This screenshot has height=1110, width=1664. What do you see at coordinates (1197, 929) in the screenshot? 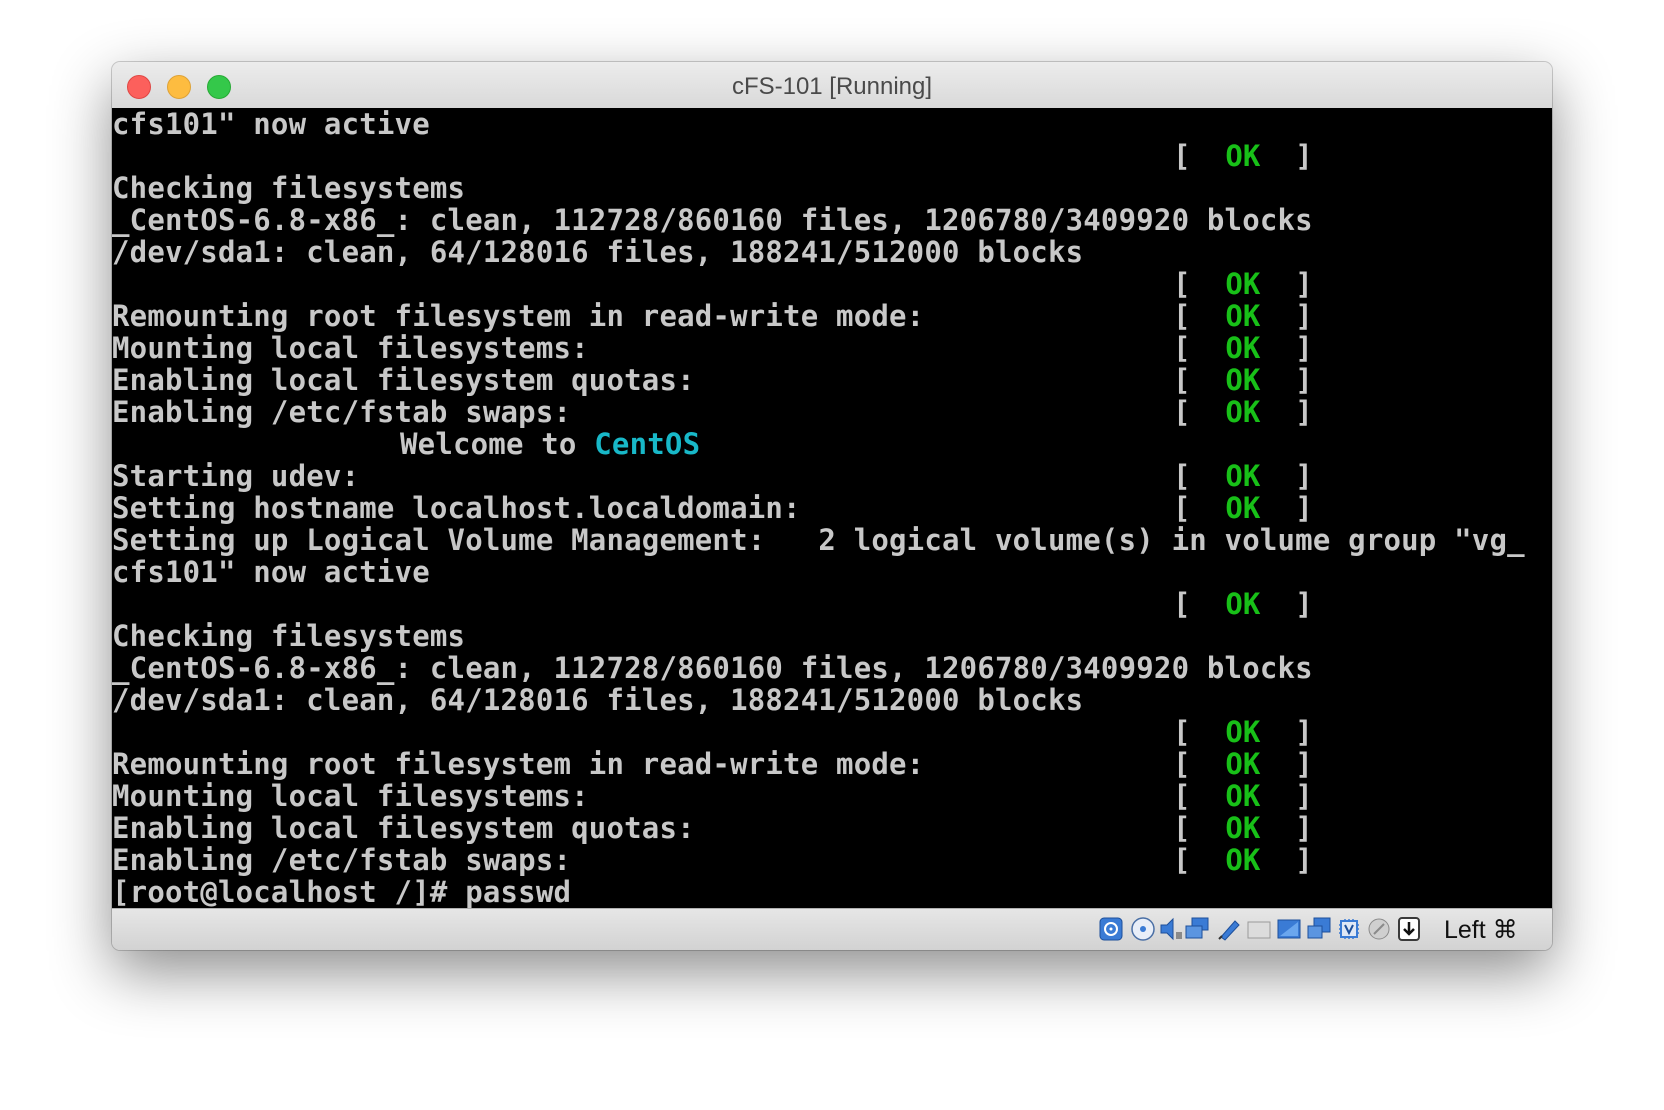
I see `network-icon` at bounding box center [1197, 929].